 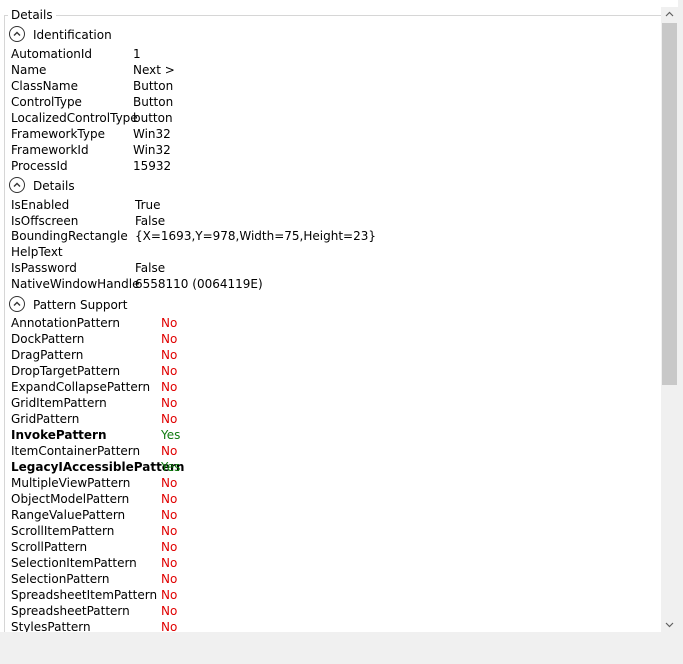 What do you see at coordinates (152, 166) in the screenshot?
I see `property-value: 15932` at bounding box center [152, 166].